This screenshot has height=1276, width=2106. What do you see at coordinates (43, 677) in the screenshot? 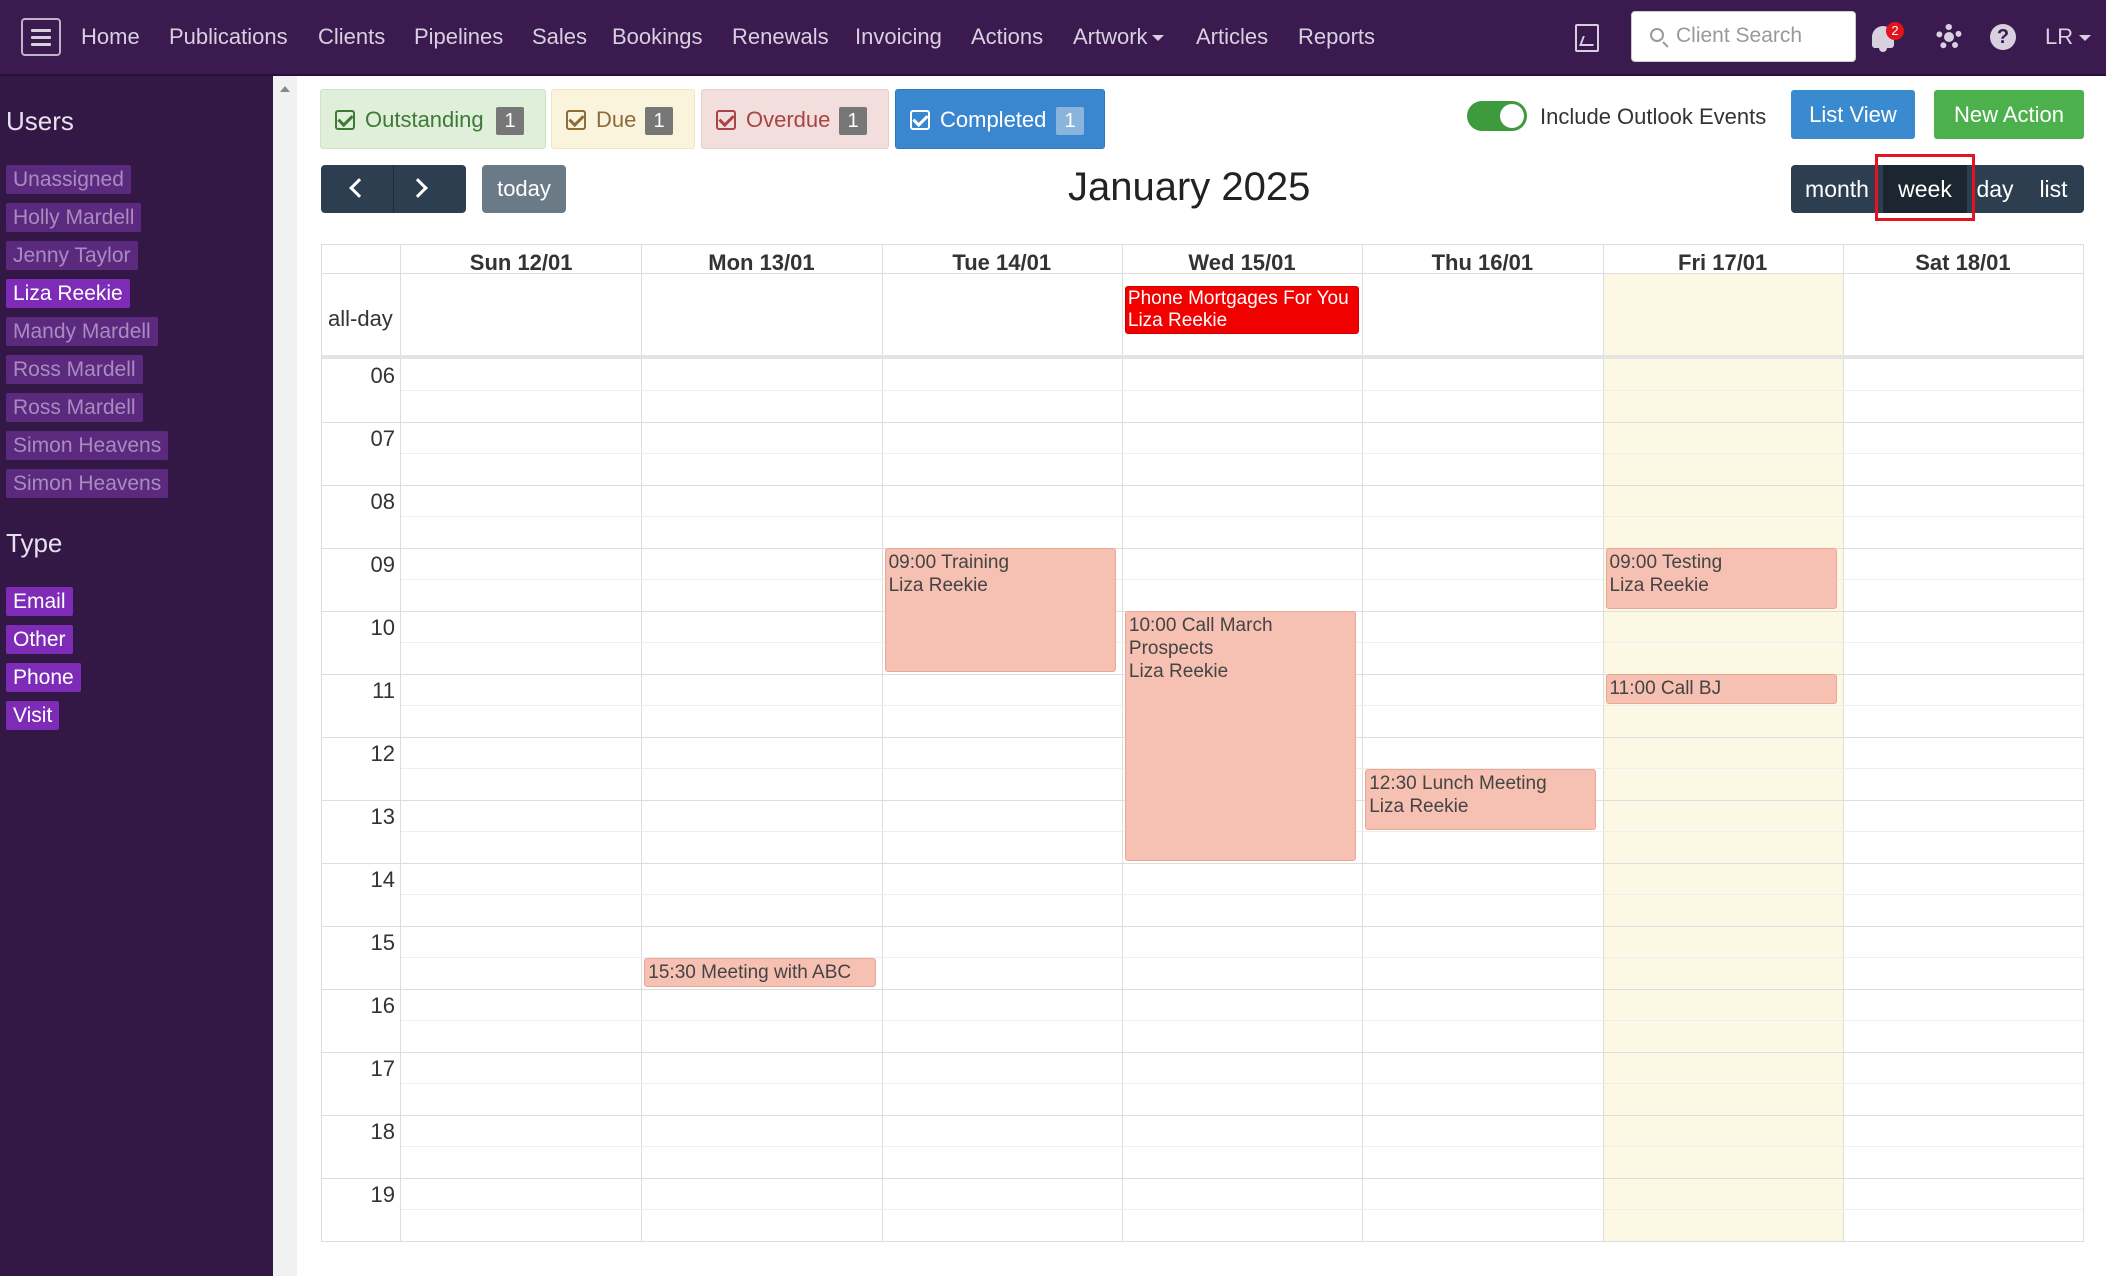
I see `type-filter-phone: Phone` at bounding box center [43, 677].